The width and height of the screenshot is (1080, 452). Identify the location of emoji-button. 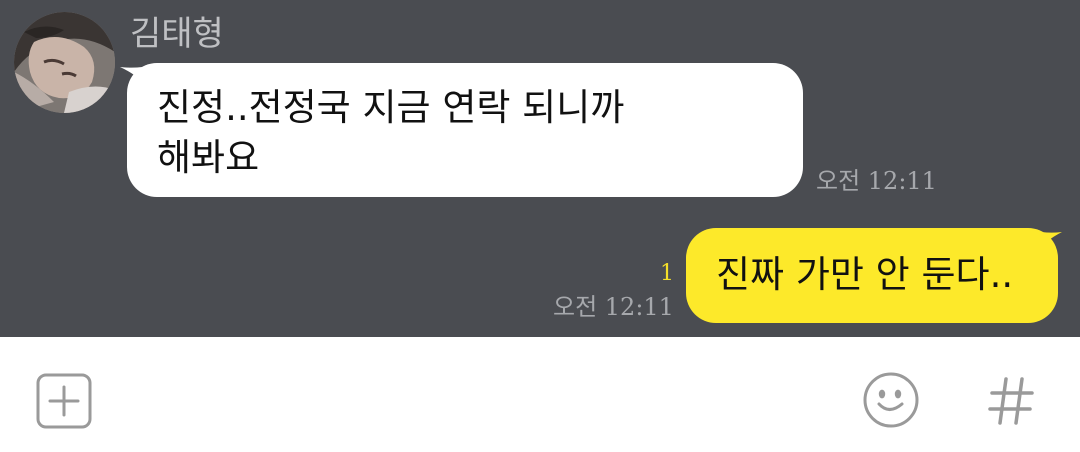
(891, 400).